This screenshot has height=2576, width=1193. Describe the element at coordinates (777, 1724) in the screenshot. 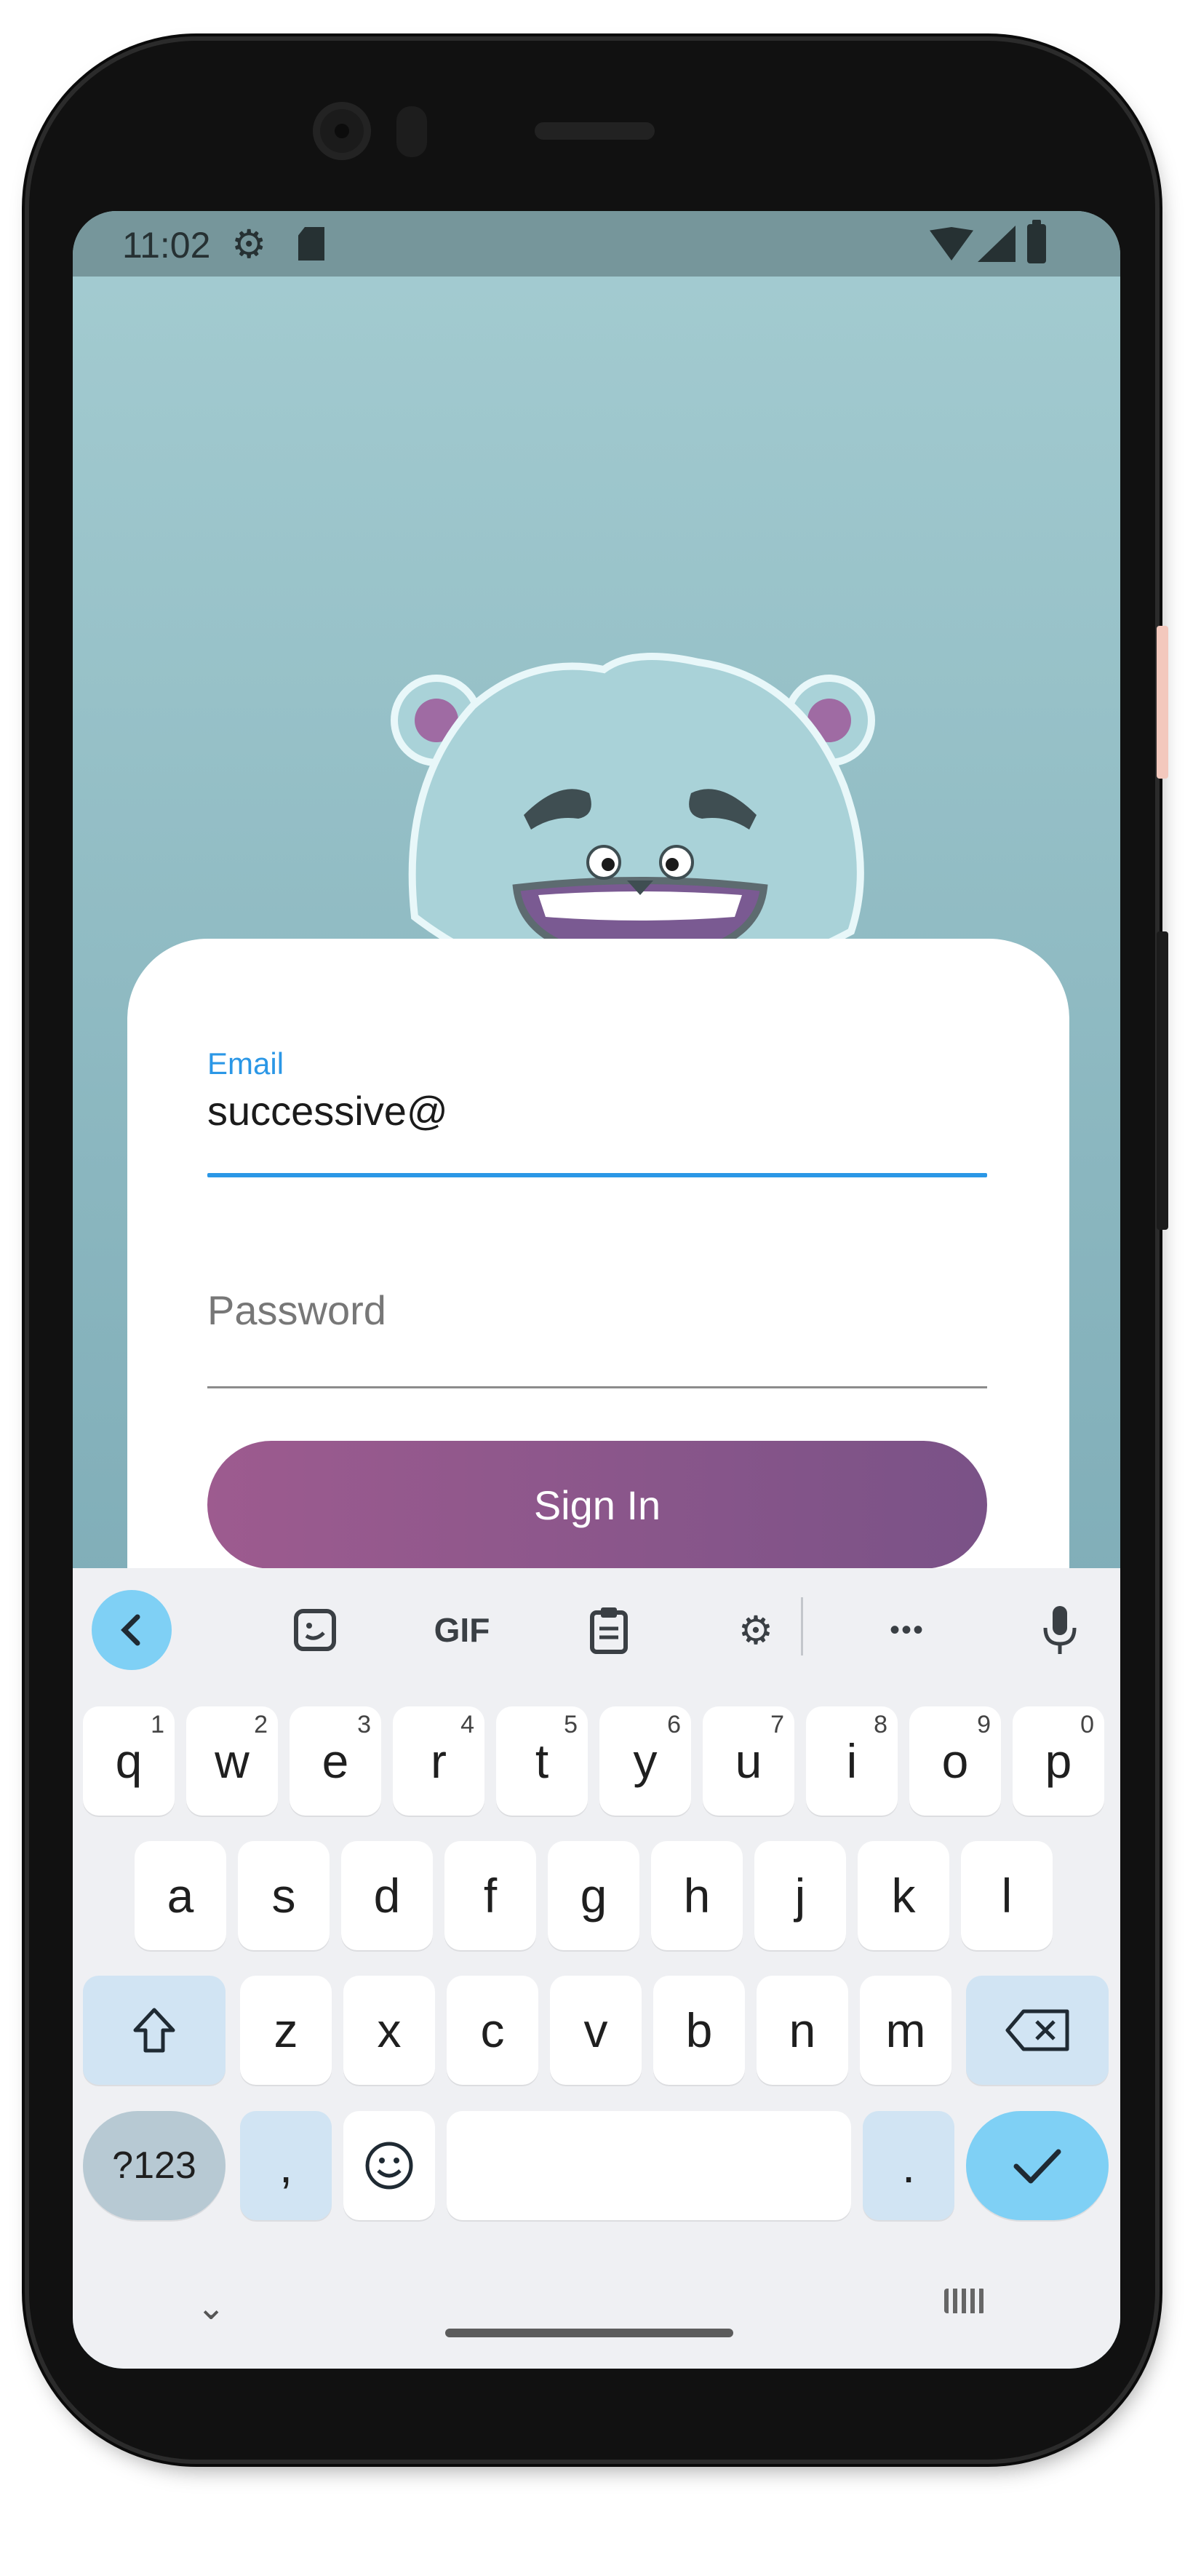

I see `key-number-hint: 7` at that location.